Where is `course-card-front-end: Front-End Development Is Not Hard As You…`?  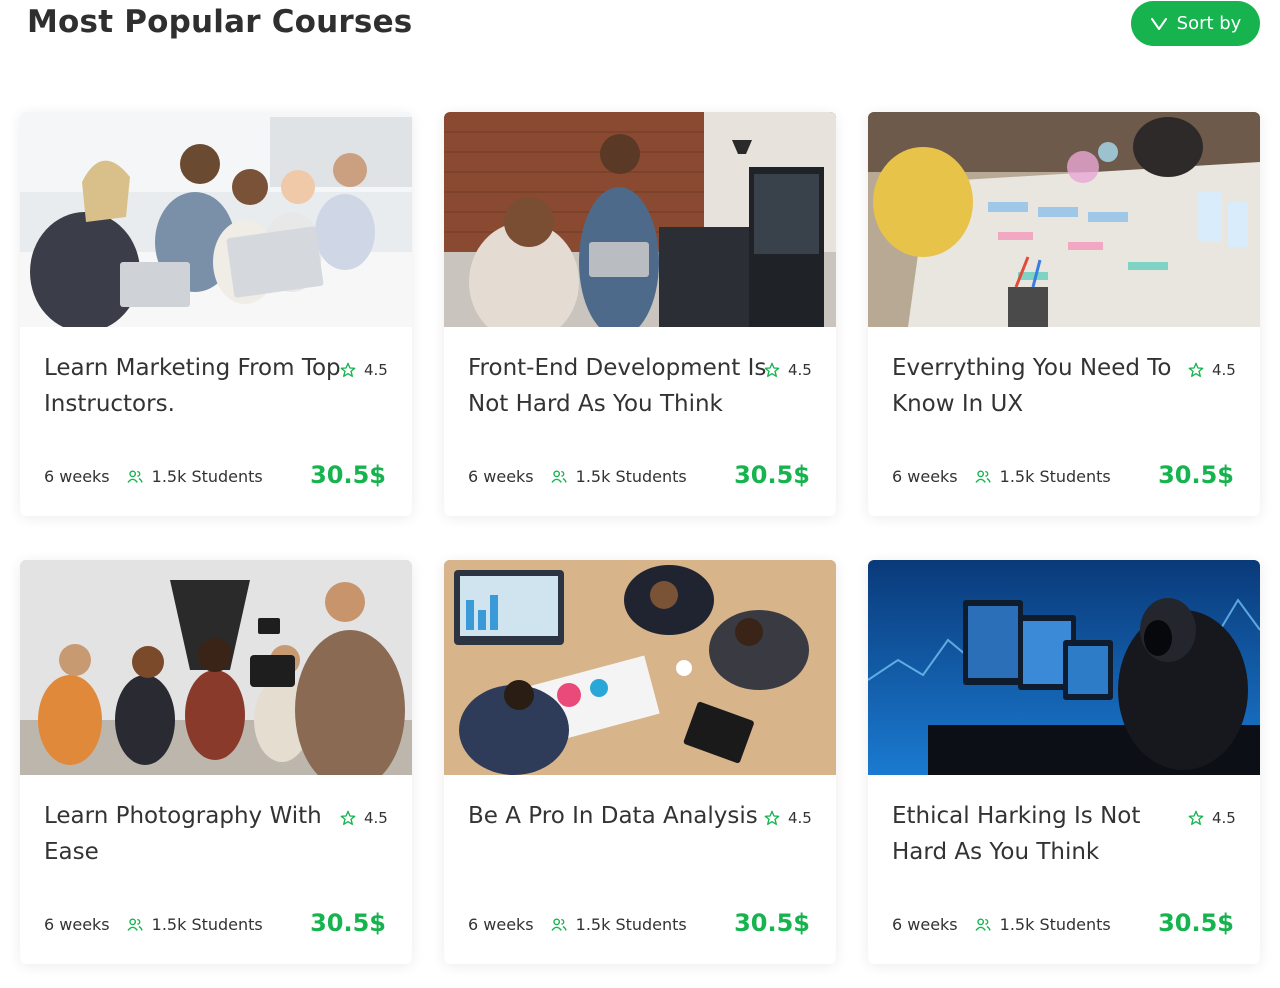
course-card-front-end: Front-End Development Is Not Hard As You… is located at coordinates (640, 314).